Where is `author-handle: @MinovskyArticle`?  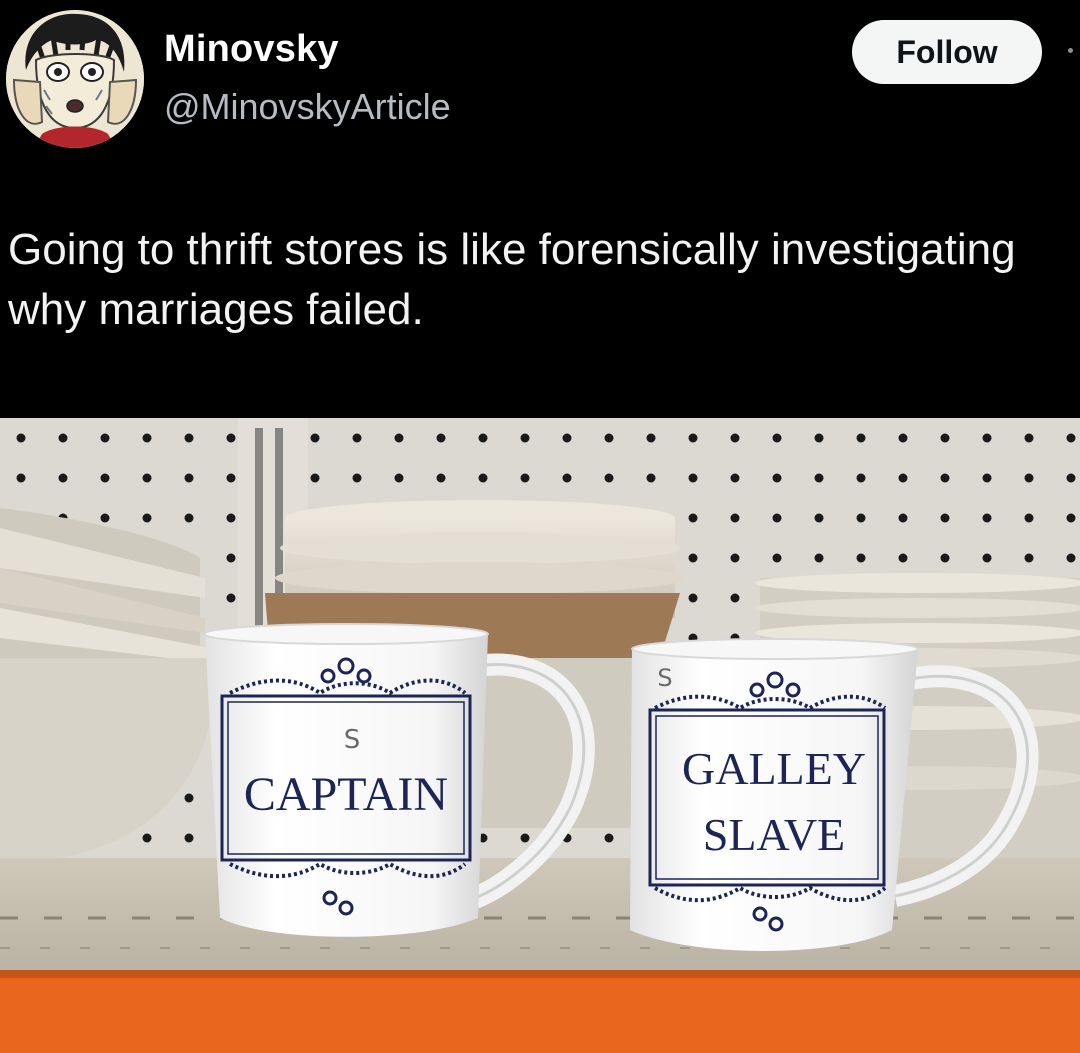
author-handle: @MinovskyArticle is located at coordinates (307, 107).